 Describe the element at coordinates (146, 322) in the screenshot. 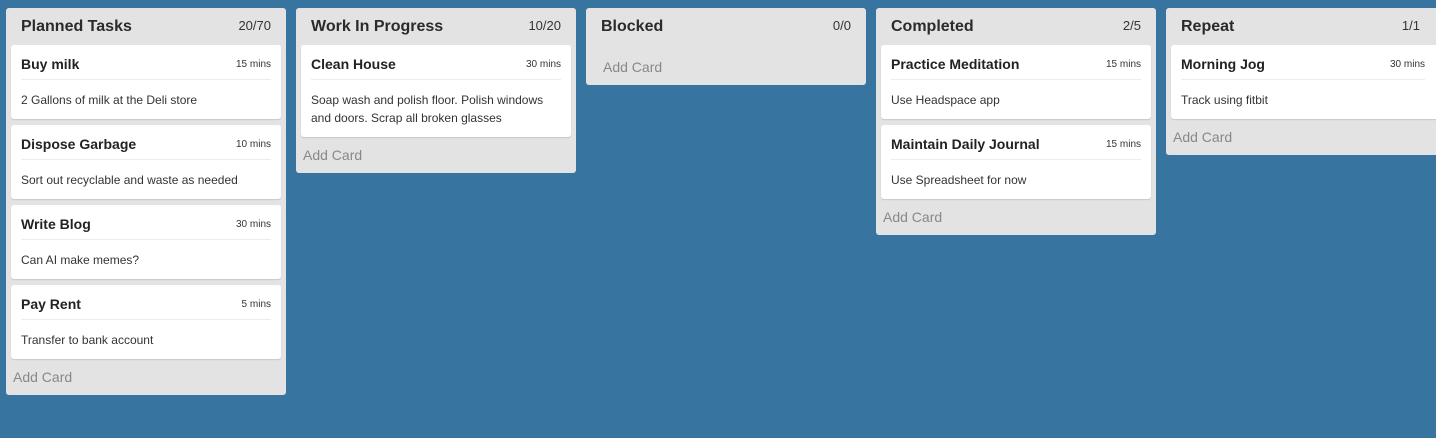

I see `card-pay-rent: Pay Rent 5 mins Transfer to bank account` at that location.